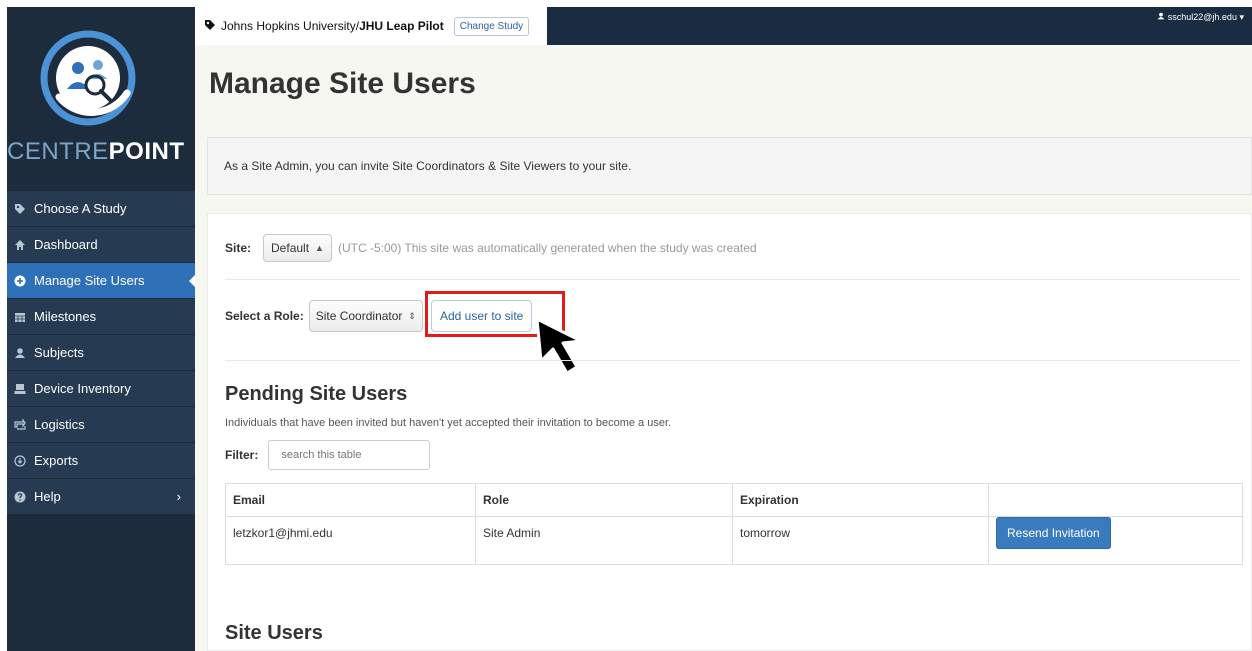 The height and width of the screenshot is (651, 1252). I want to click on site-select: Default ▲, so click(297, 248).